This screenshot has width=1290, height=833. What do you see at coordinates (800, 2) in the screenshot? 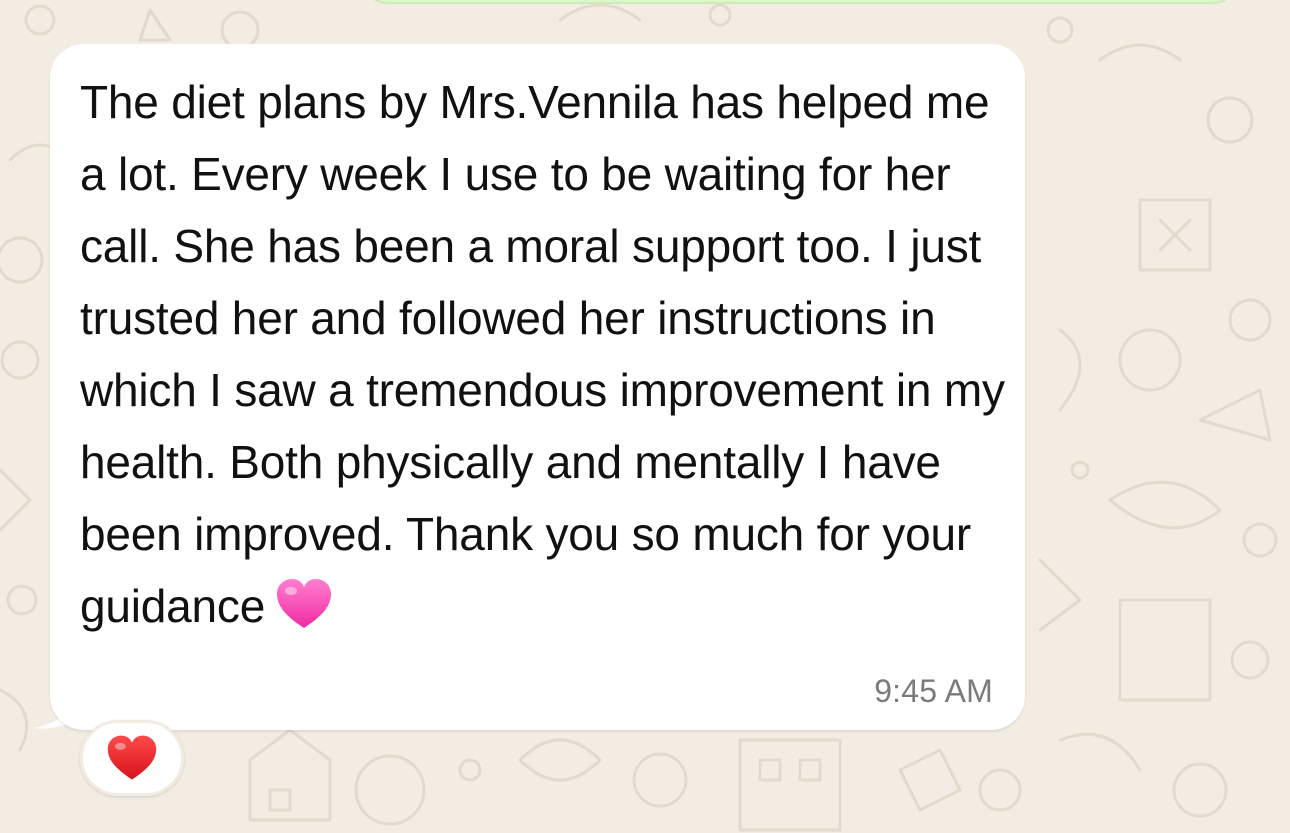
I see `previous-outgoing-bubble` at bounding box center [800, 2].